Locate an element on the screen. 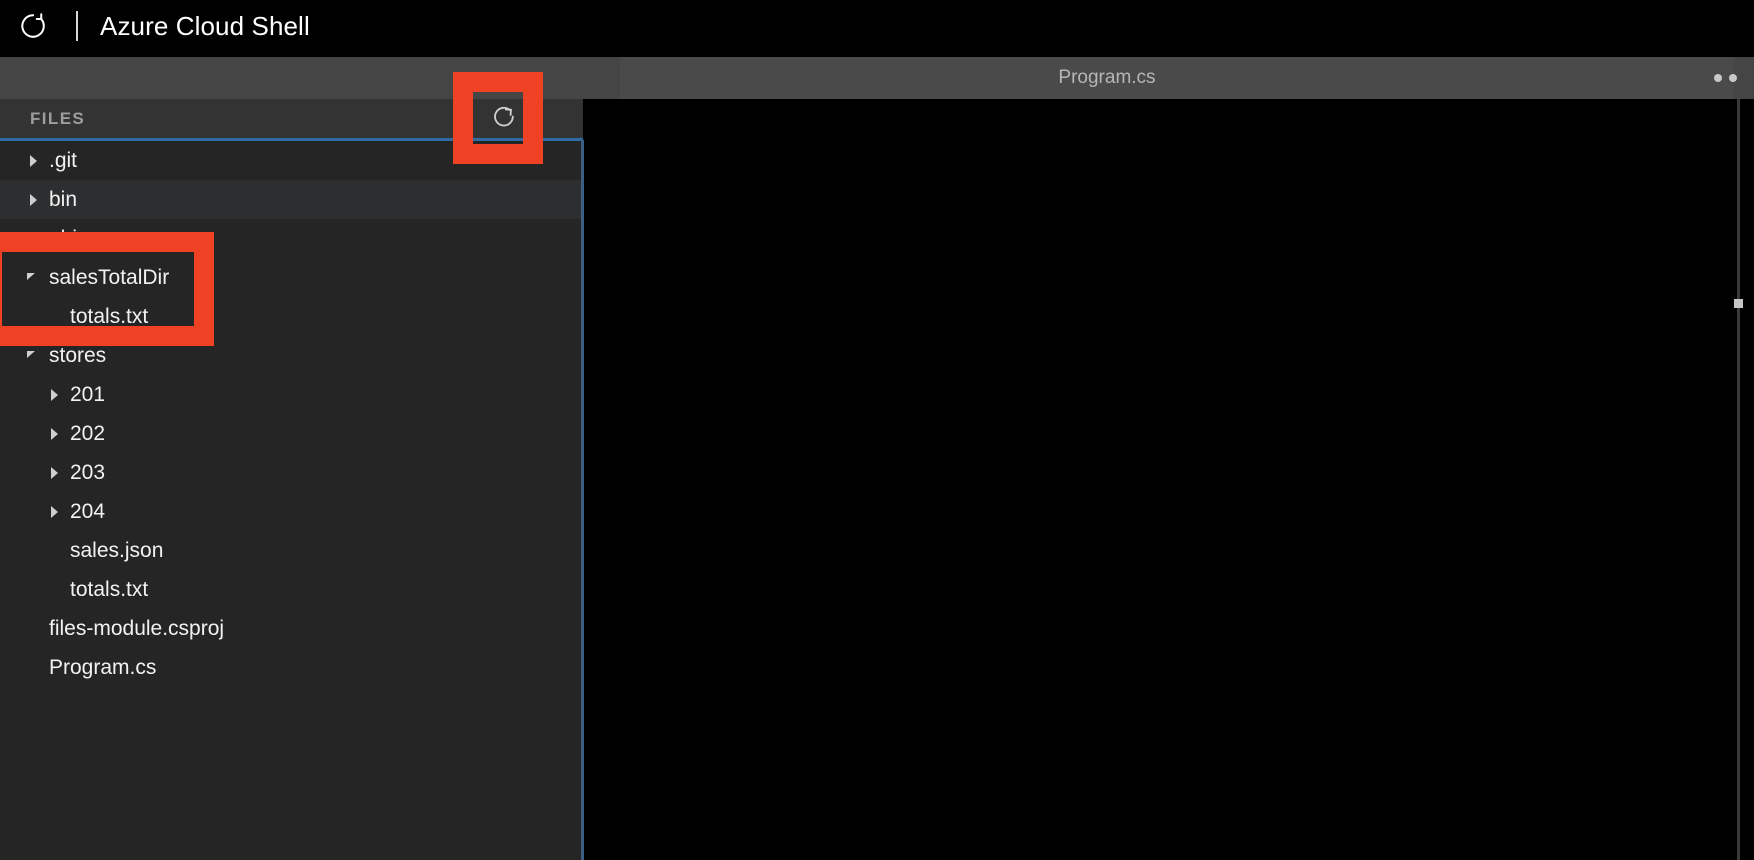 Image resolution: width=1754 pixels, height=860 pixels. tab-strip: Program.cs is located at coordinates (877, 78).